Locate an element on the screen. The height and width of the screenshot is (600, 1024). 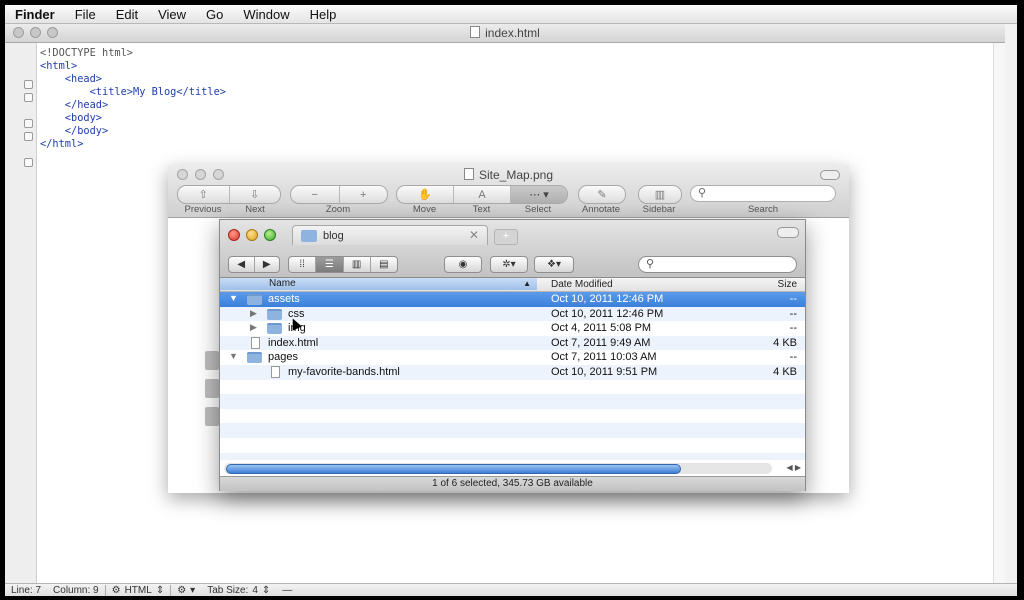
diagram-fragment is located at coordinates (212, 388).